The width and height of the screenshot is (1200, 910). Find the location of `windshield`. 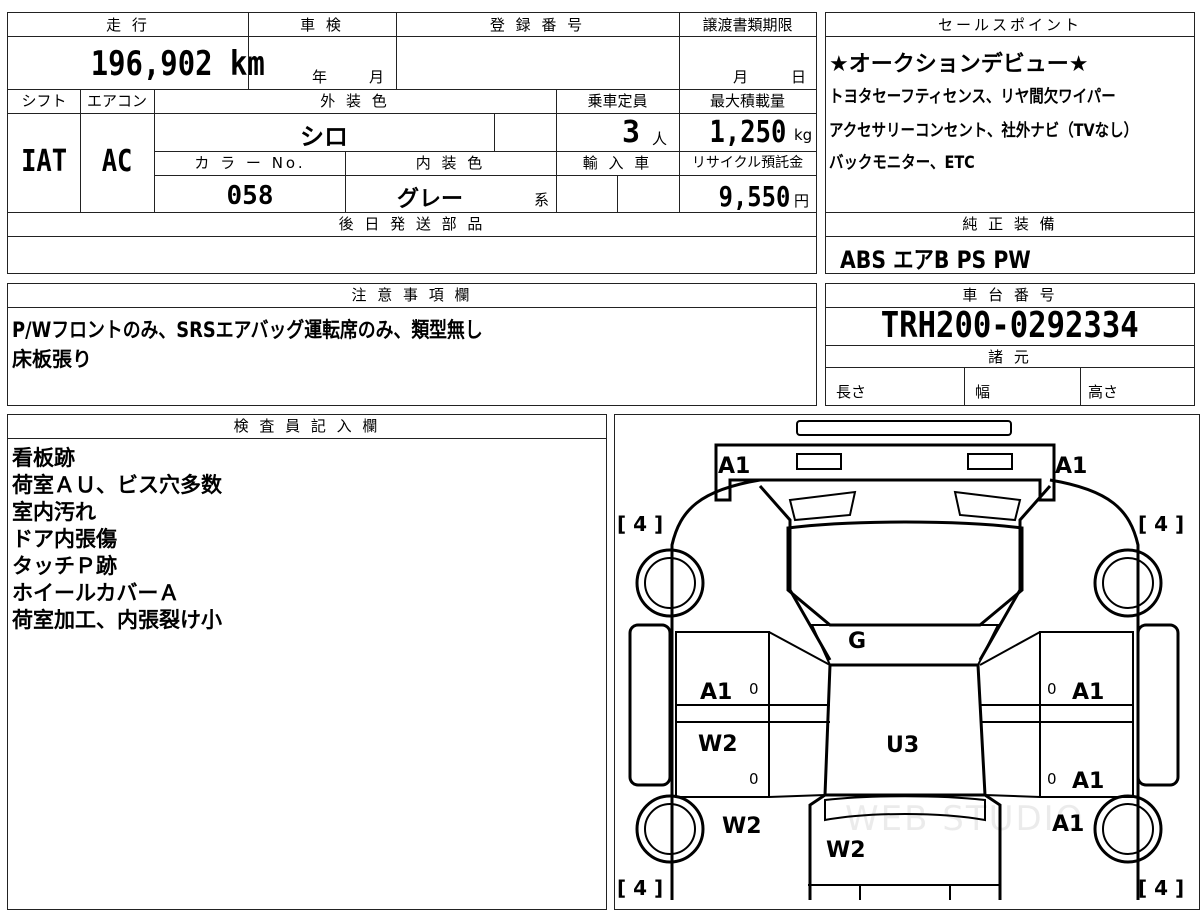

windshield is located at coordinates (905, 573).